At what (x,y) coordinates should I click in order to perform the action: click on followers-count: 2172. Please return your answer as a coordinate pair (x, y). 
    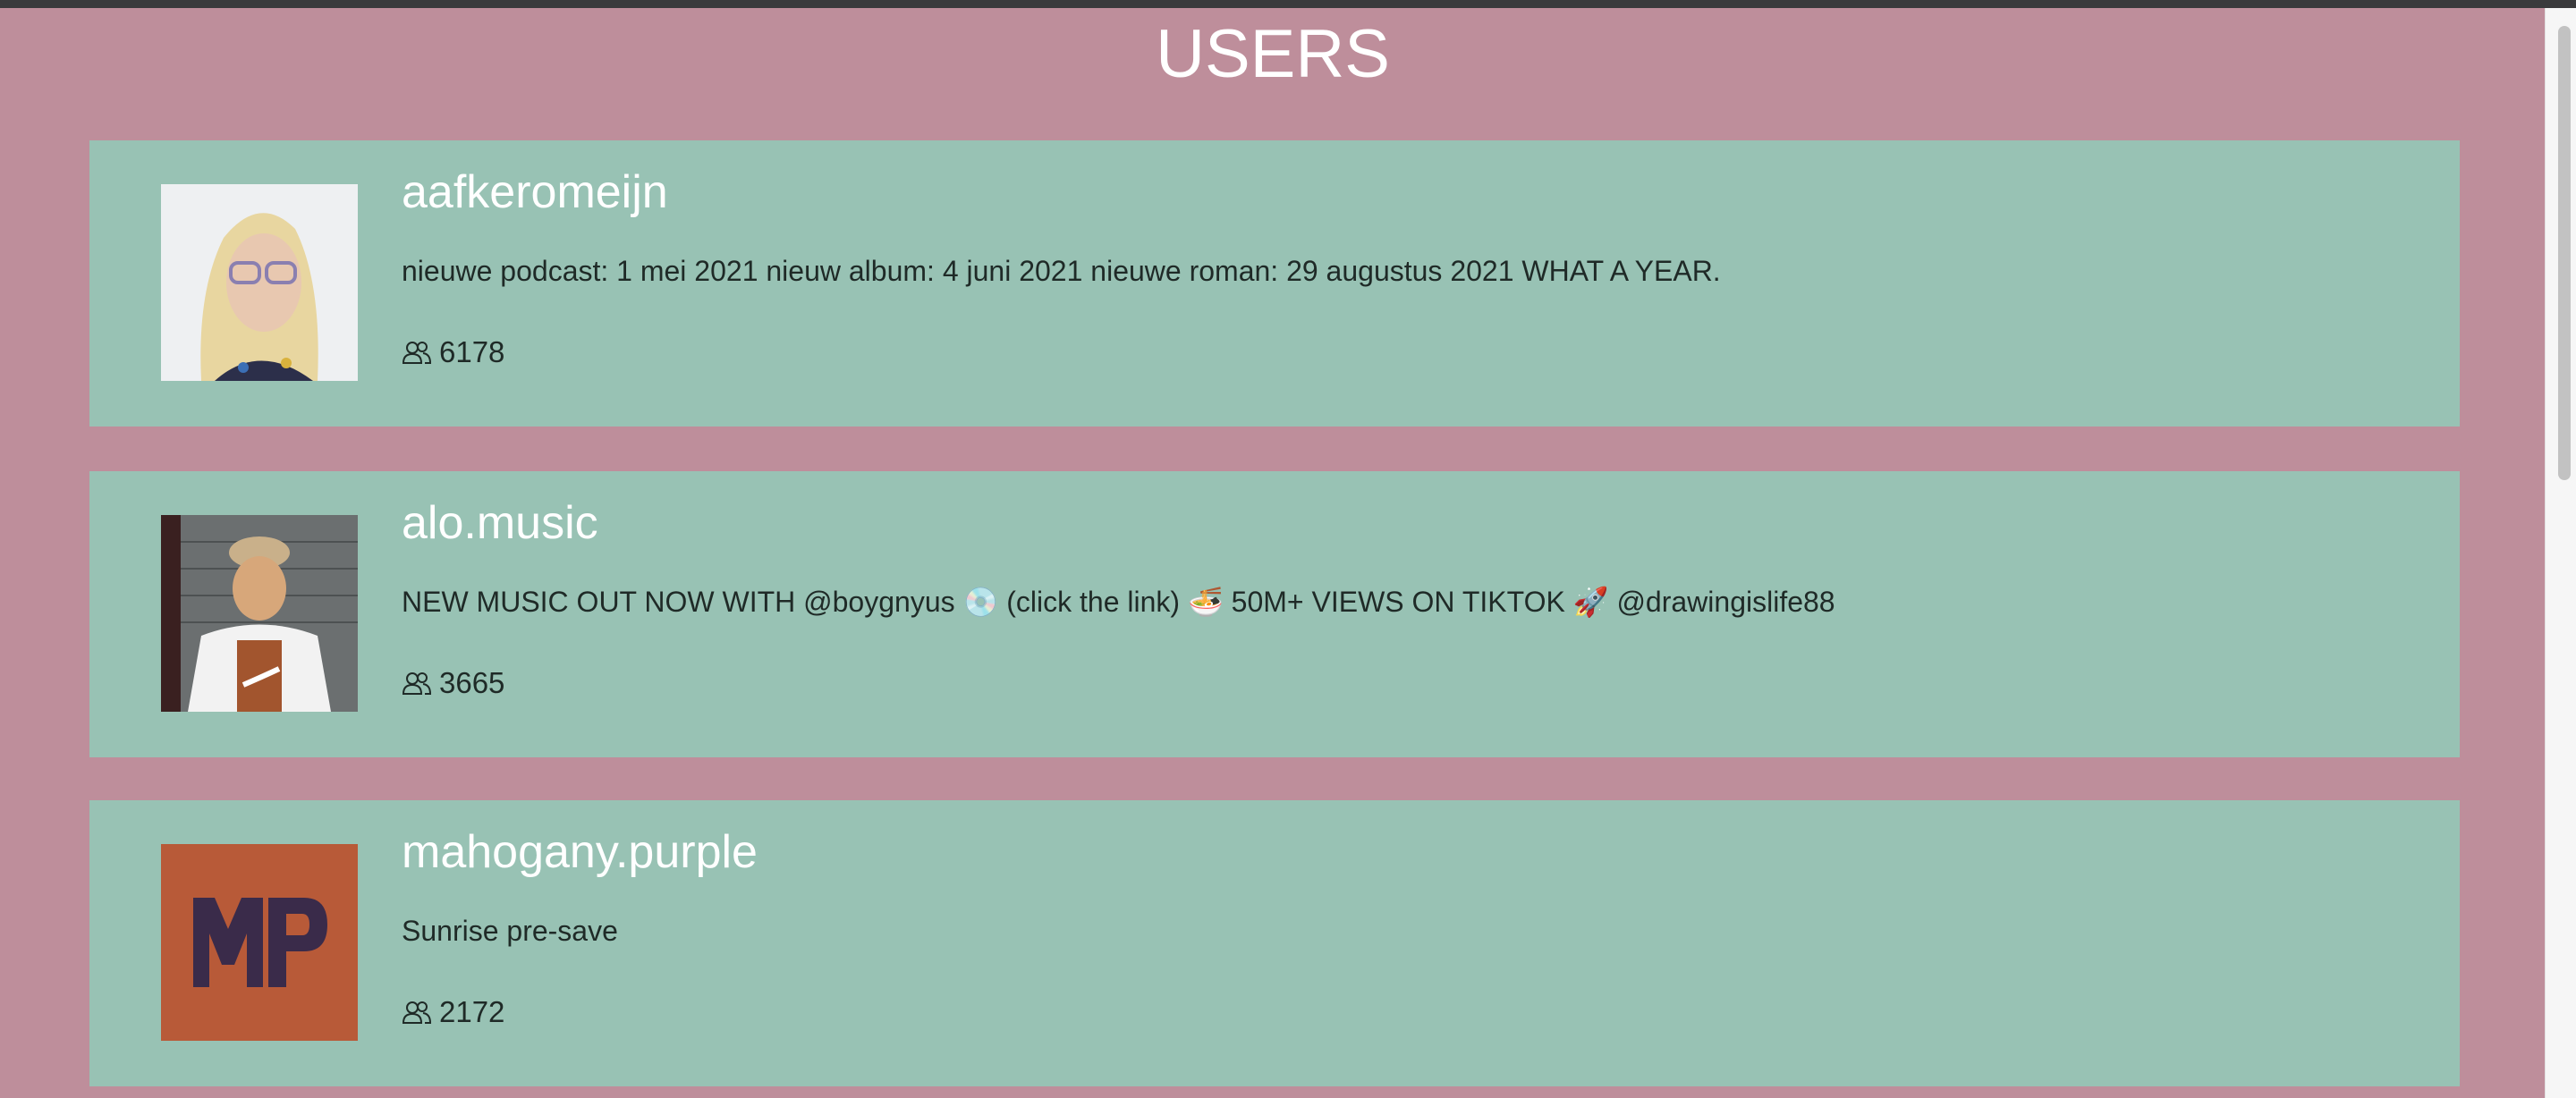
    Looking at the image, I should click on (453, 1012).